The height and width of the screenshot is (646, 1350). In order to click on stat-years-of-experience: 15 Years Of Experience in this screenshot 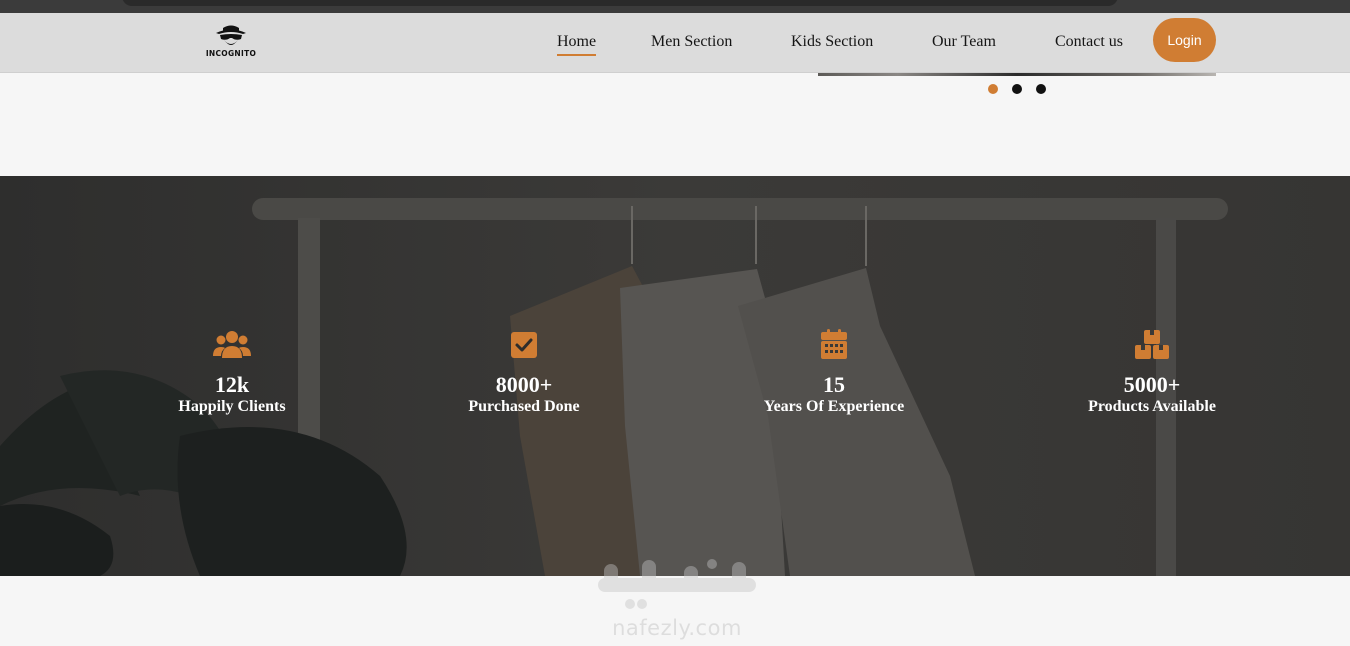, I will do `click(834, 372)`.